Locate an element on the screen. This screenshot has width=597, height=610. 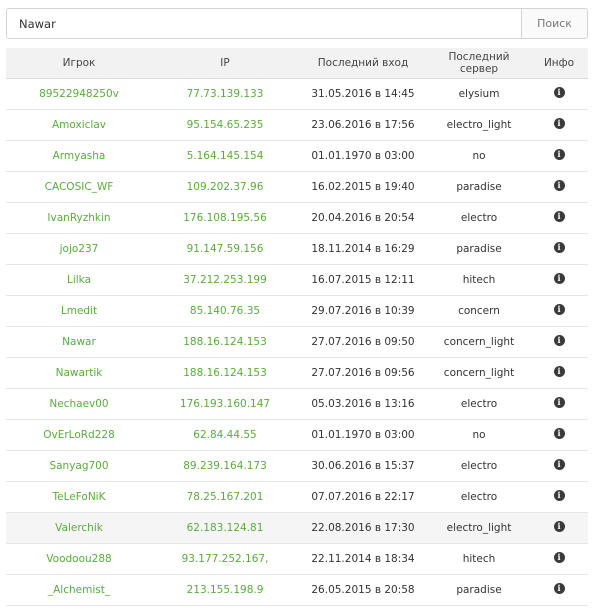
player-name-link: Armyasha is located at coordinates (79, 156).